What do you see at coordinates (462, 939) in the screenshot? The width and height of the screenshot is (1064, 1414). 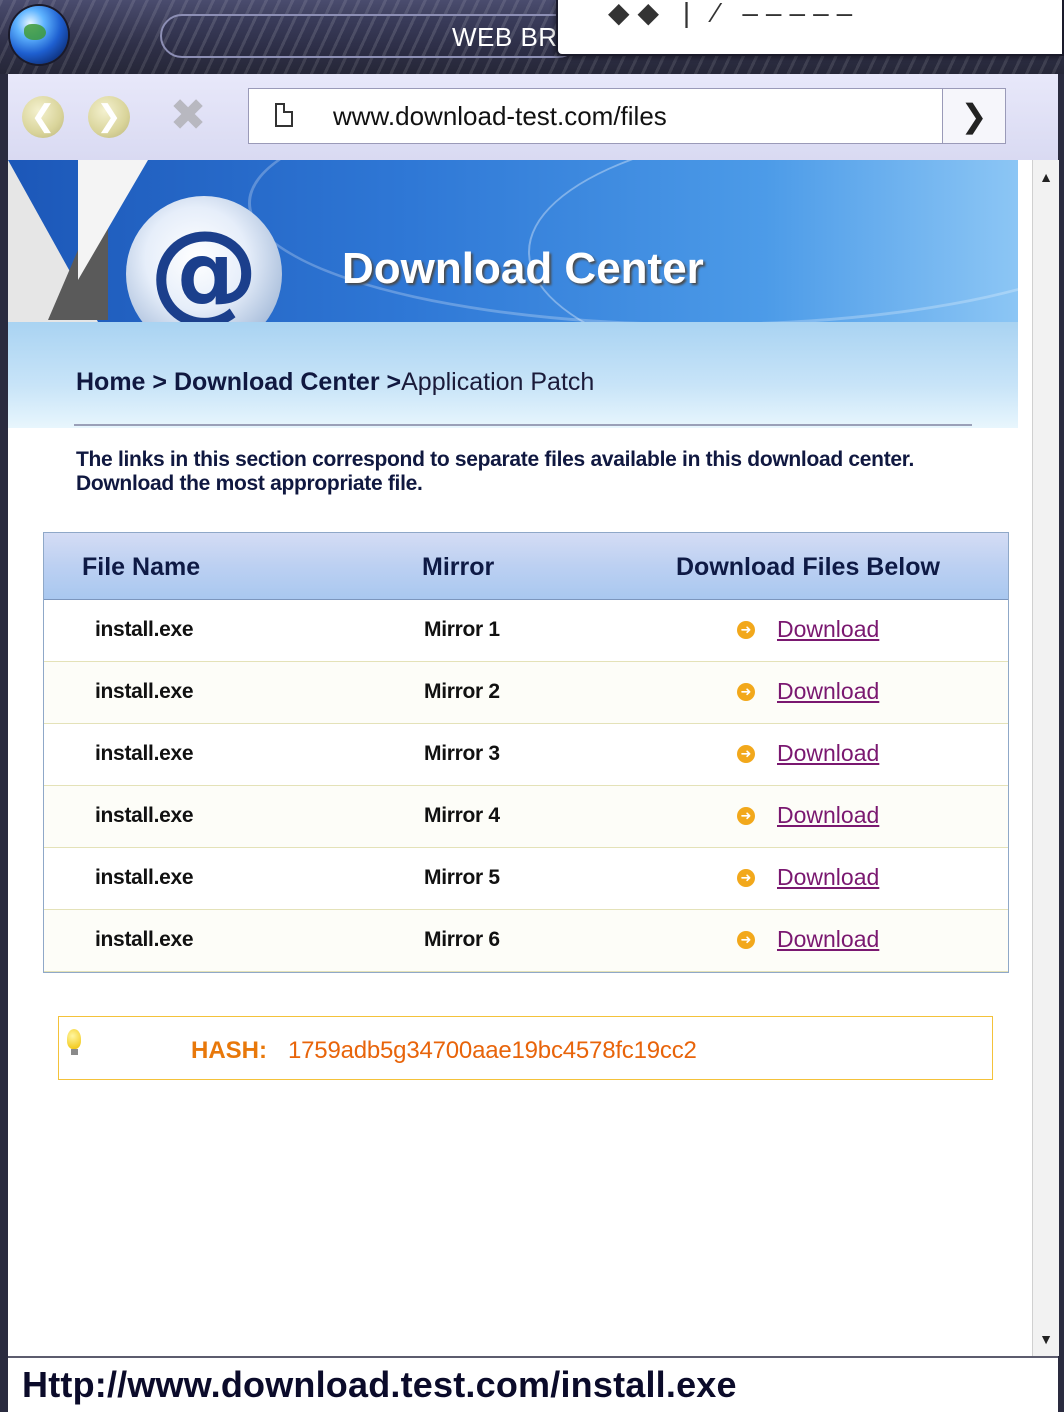 I see `mirror-cell: Mirror 6` at bounding box center [462, 939].